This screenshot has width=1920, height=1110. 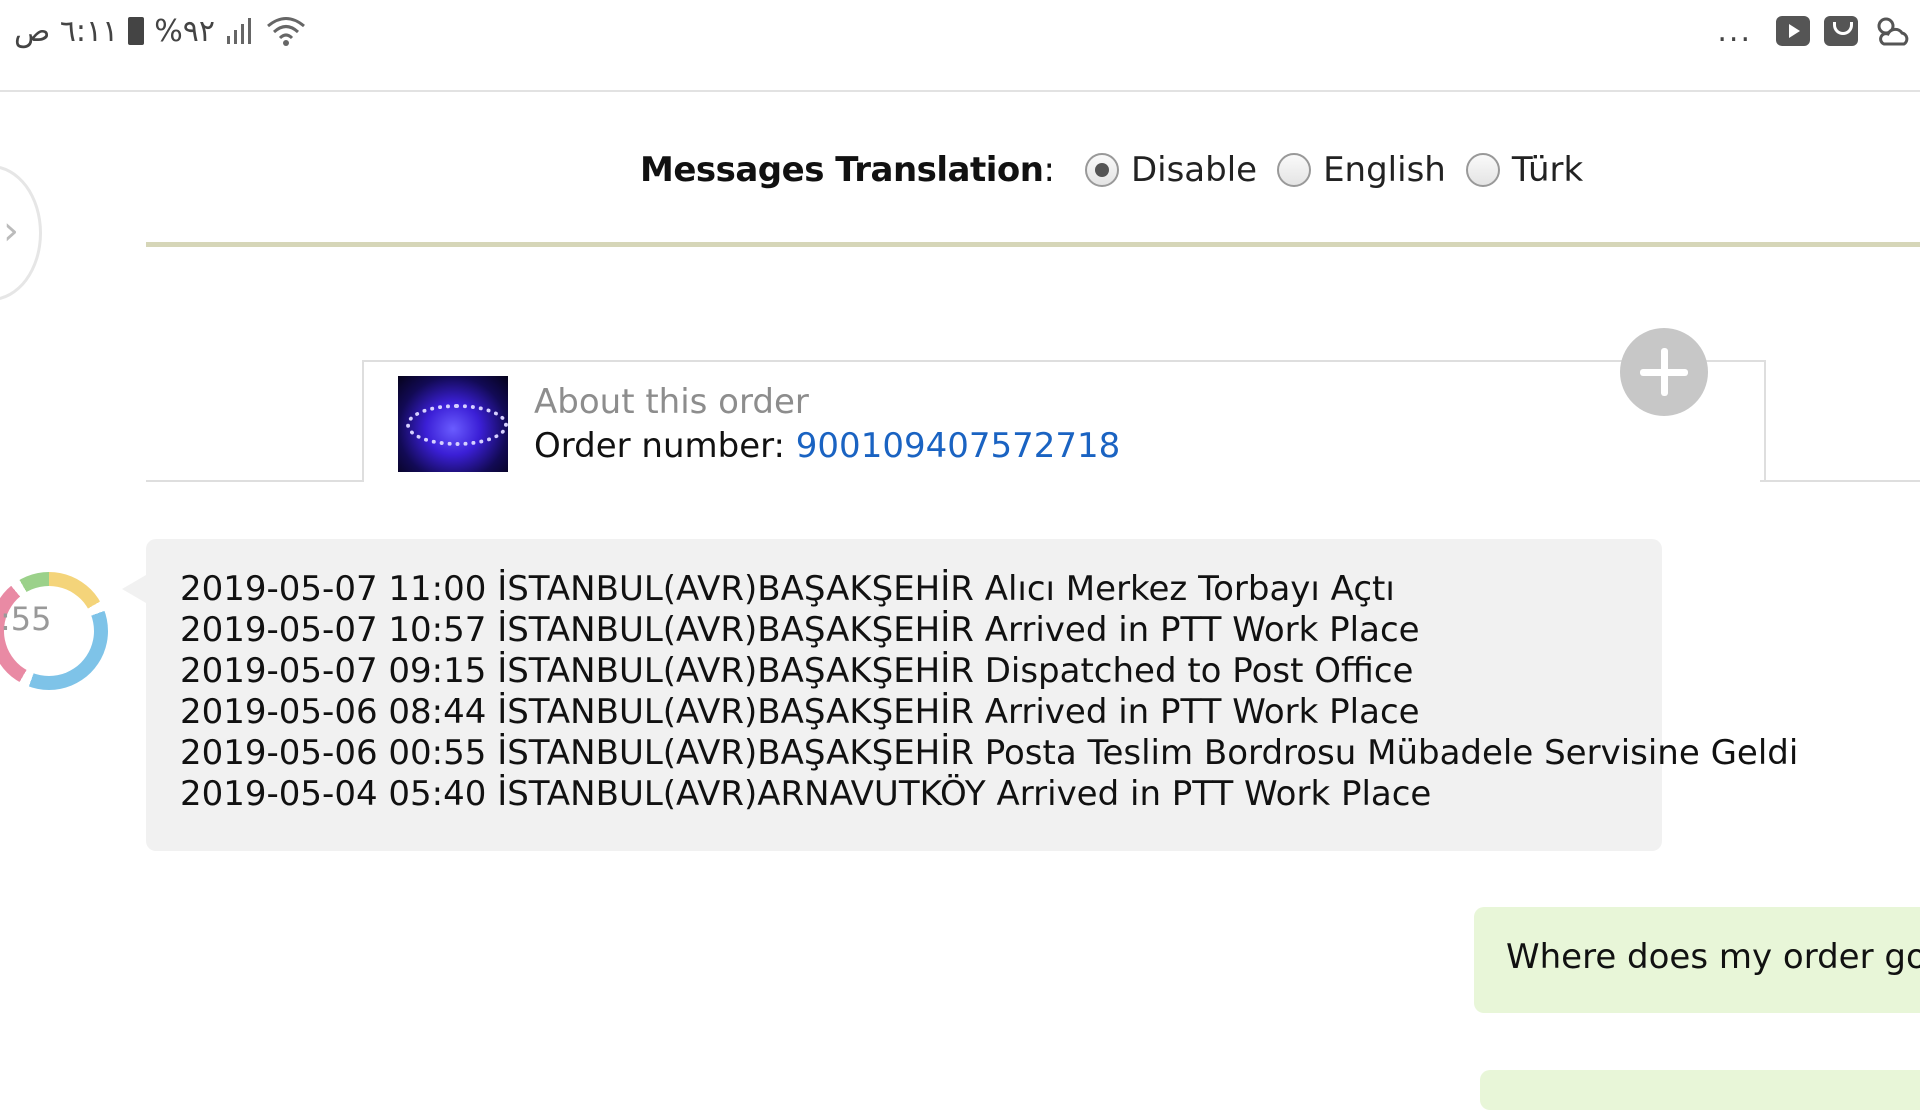 I want to click on radio-disable-label: Disable, so click(x=1194, y=170).